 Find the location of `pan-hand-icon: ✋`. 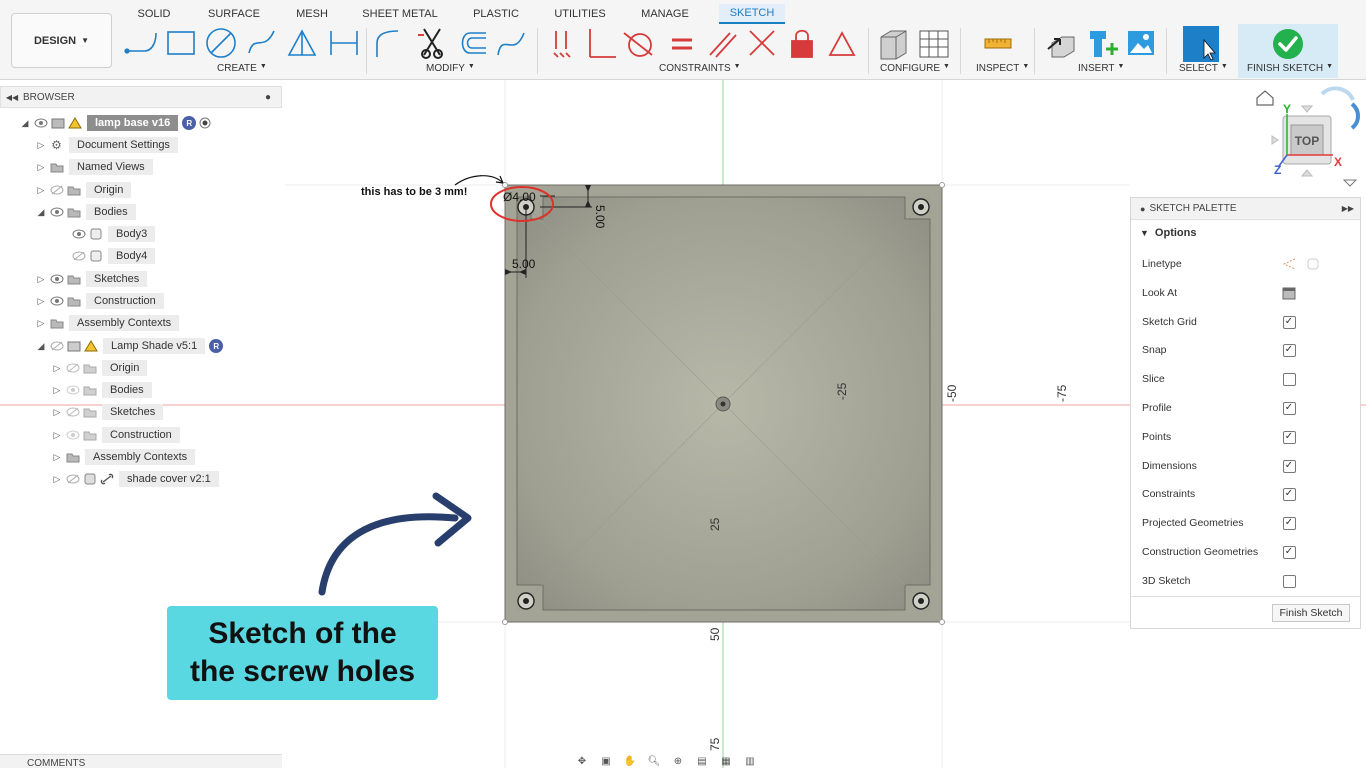

pan-hand-icon: ✋ is located at coordinates (630, 761).